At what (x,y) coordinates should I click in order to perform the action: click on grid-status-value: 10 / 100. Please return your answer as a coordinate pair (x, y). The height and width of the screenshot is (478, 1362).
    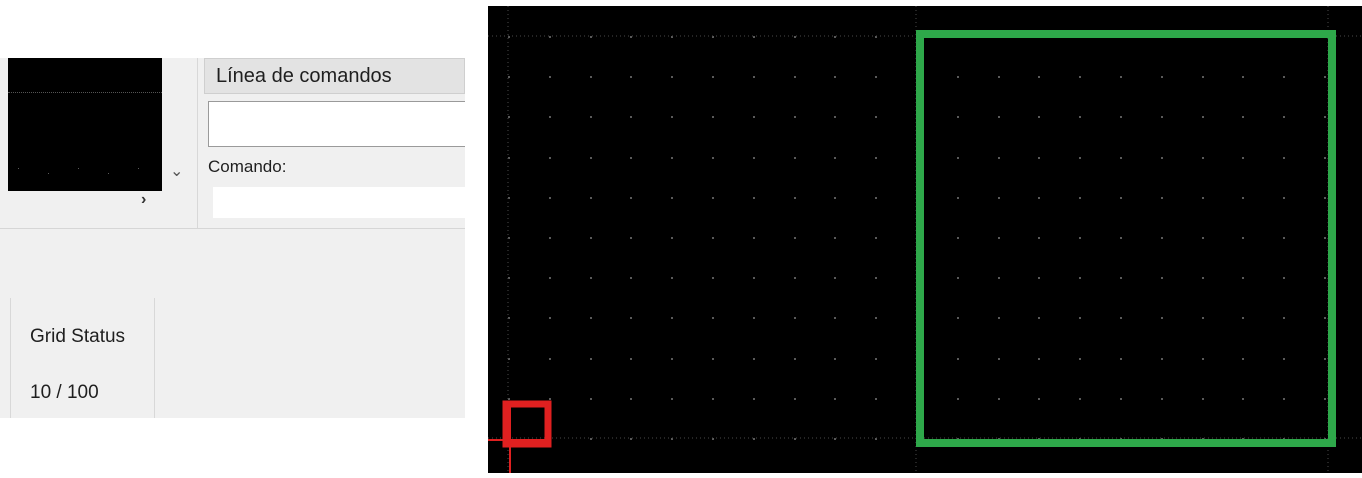
    Looking at the image, I should click on (64, 392).